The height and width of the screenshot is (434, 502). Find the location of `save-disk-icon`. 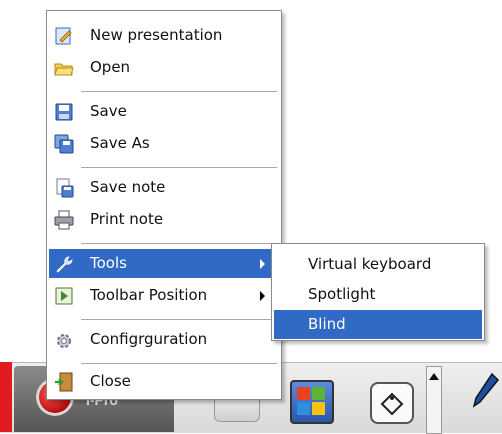

save-disk-icon is located at coordinates (64, 112).